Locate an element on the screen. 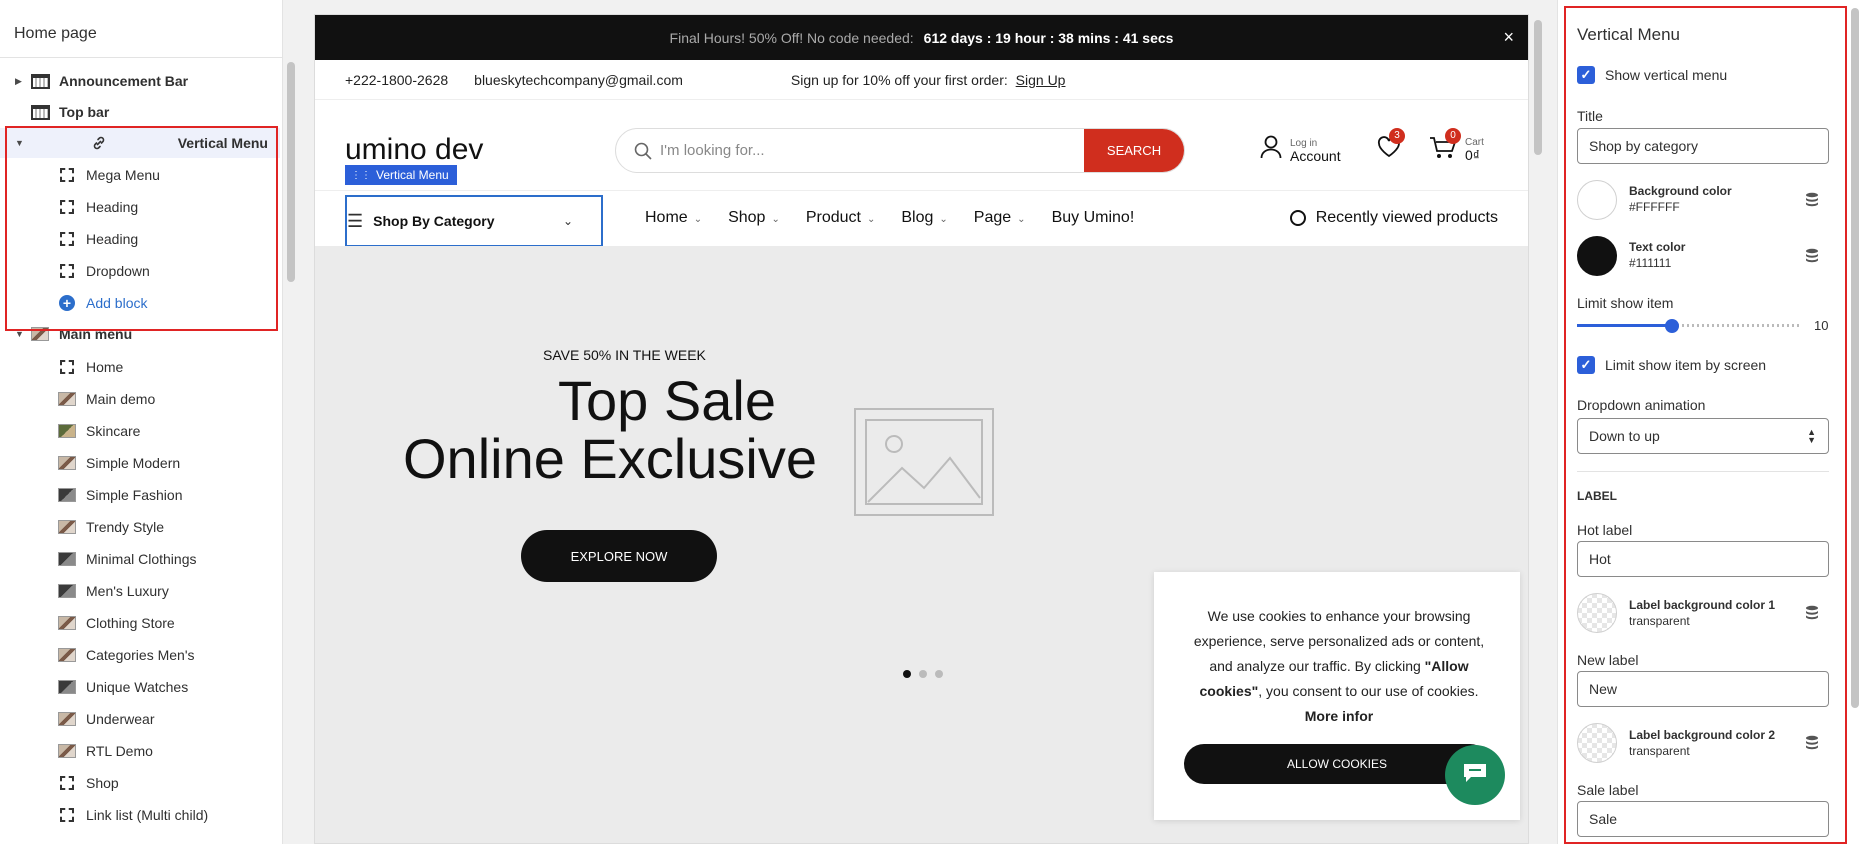 The width and height of the screenshot is (1861, 844). nav-item-page: Page ⌄ is located at coordinates (1000, 218).